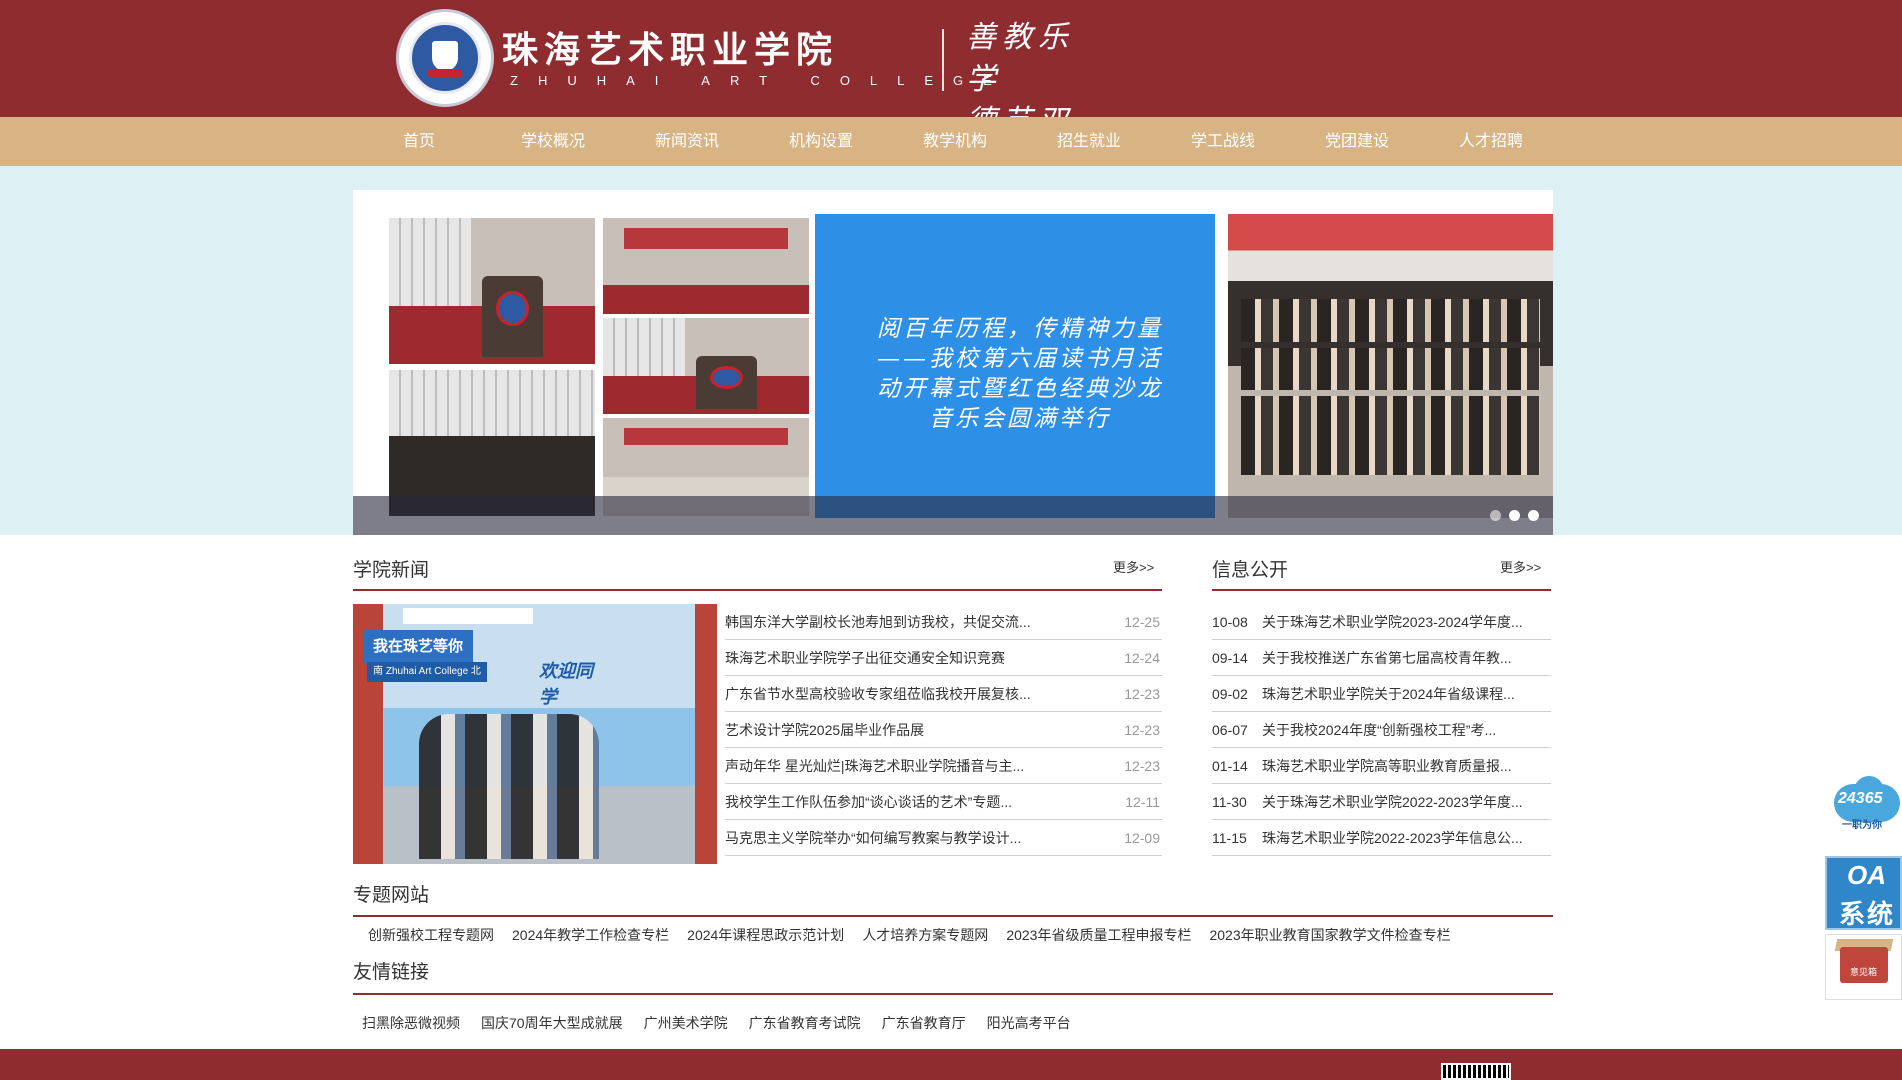 The image size is (1902, 1080). Describe the element at coordinates (1230, 621) in the screenshot. I see `info-date: 10-08` at that location.